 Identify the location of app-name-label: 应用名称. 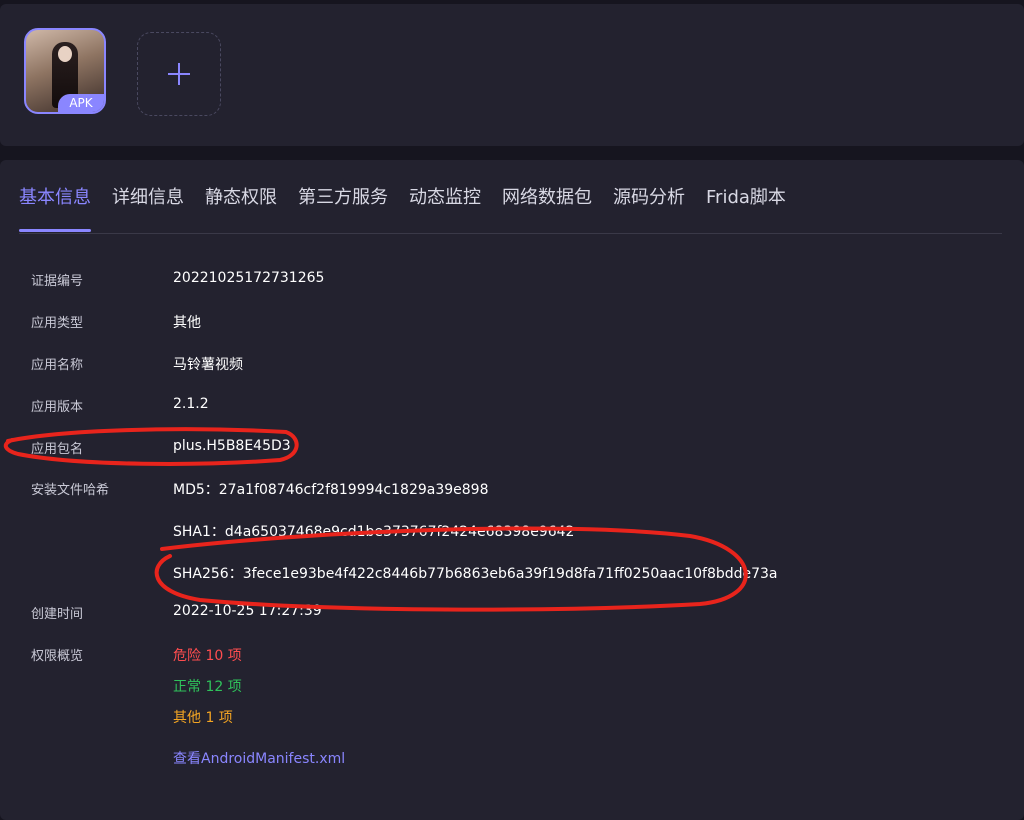
(57, 365).